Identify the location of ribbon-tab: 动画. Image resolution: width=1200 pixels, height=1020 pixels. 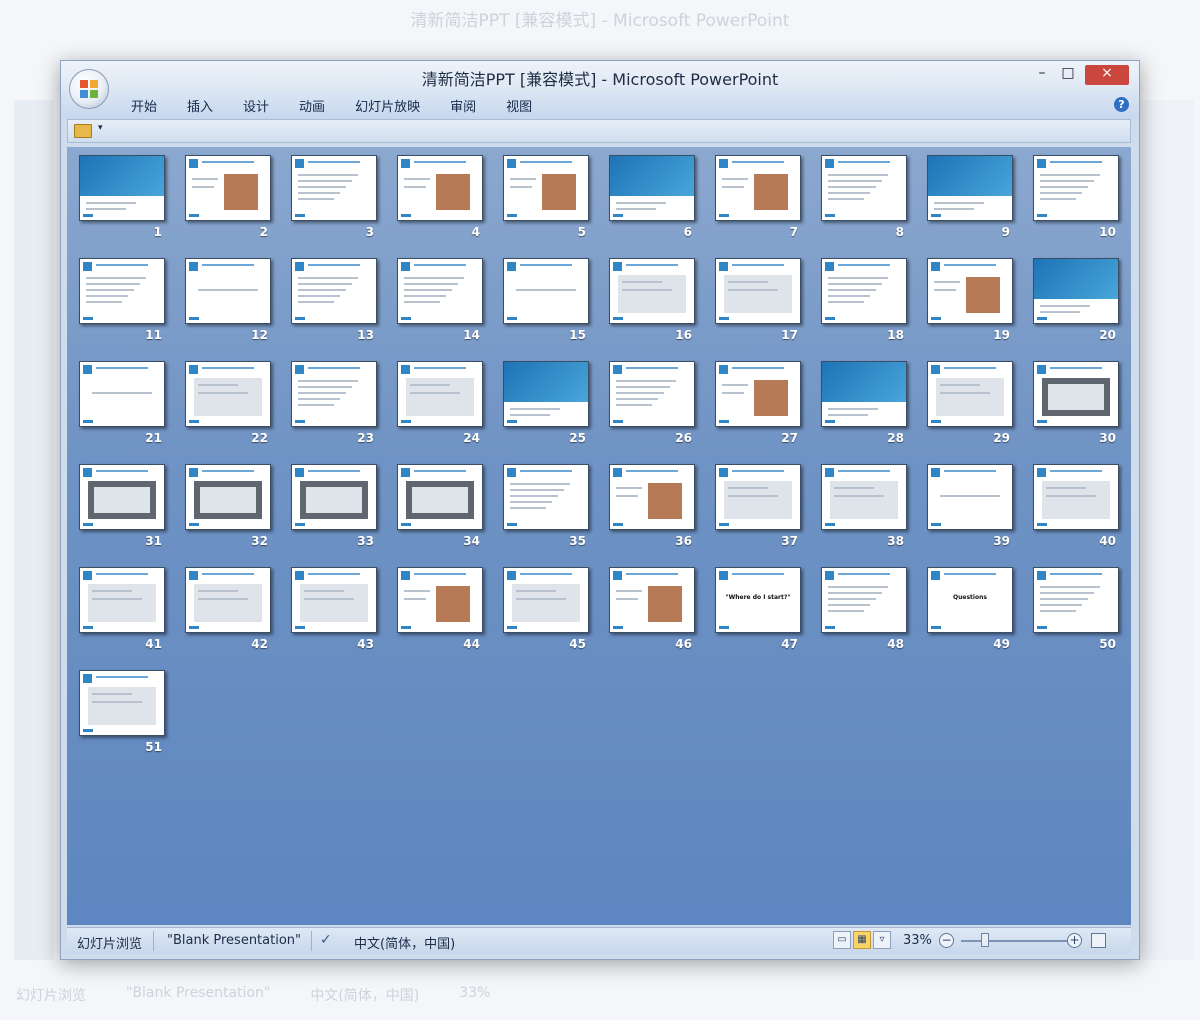
(312, 105).